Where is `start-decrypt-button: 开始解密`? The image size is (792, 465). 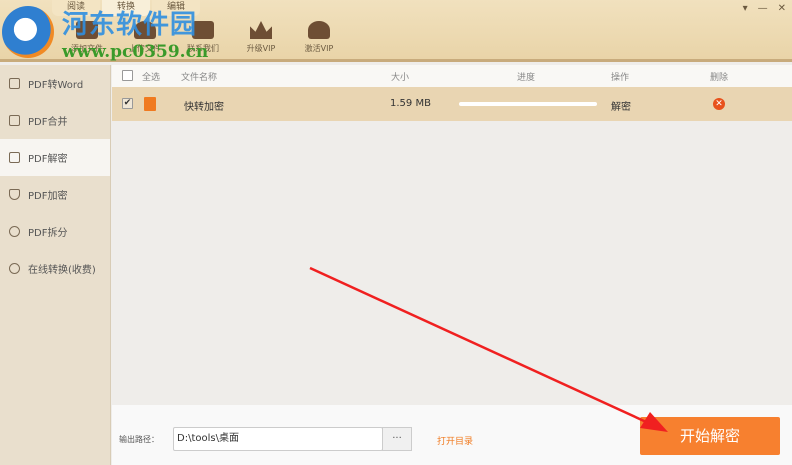 start-decrypt-button: 开始解密 is located at coordinates (710, 436).